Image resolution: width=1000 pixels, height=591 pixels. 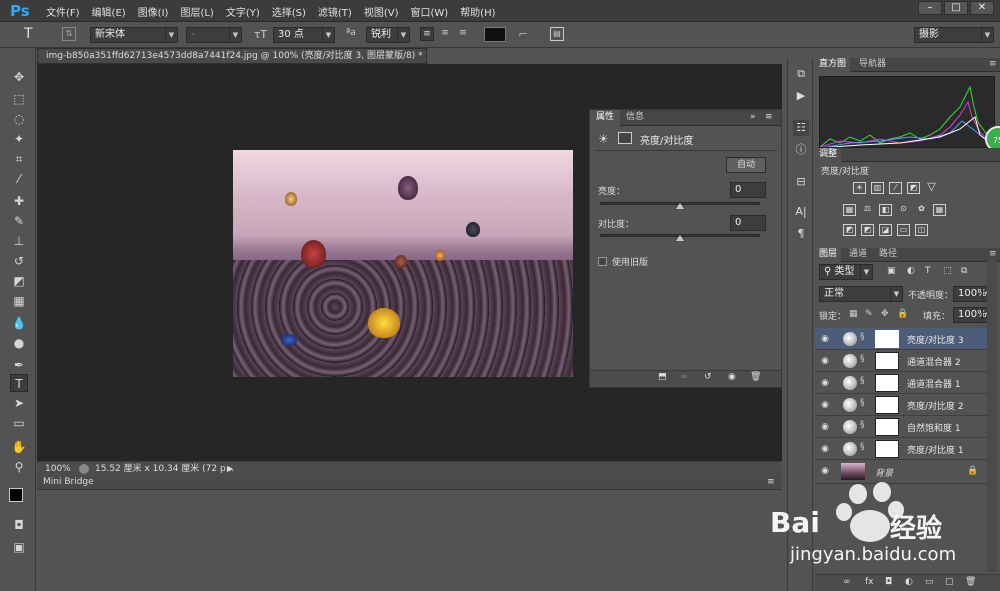 What do you see at coordinates (19, 99) in the screenshot?
I see `marquee-tool-icon: ⬚` at bounding box center [19, 99].